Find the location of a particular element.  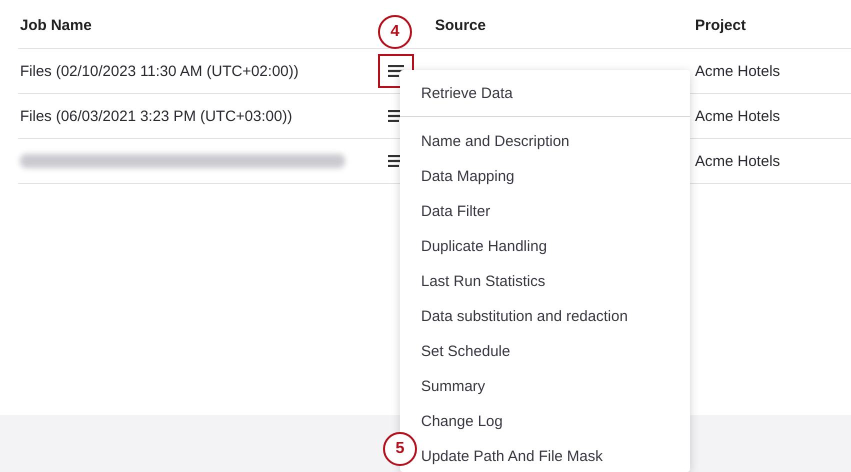

menu-item: Data Mapping is located at coordinates (550, 176).